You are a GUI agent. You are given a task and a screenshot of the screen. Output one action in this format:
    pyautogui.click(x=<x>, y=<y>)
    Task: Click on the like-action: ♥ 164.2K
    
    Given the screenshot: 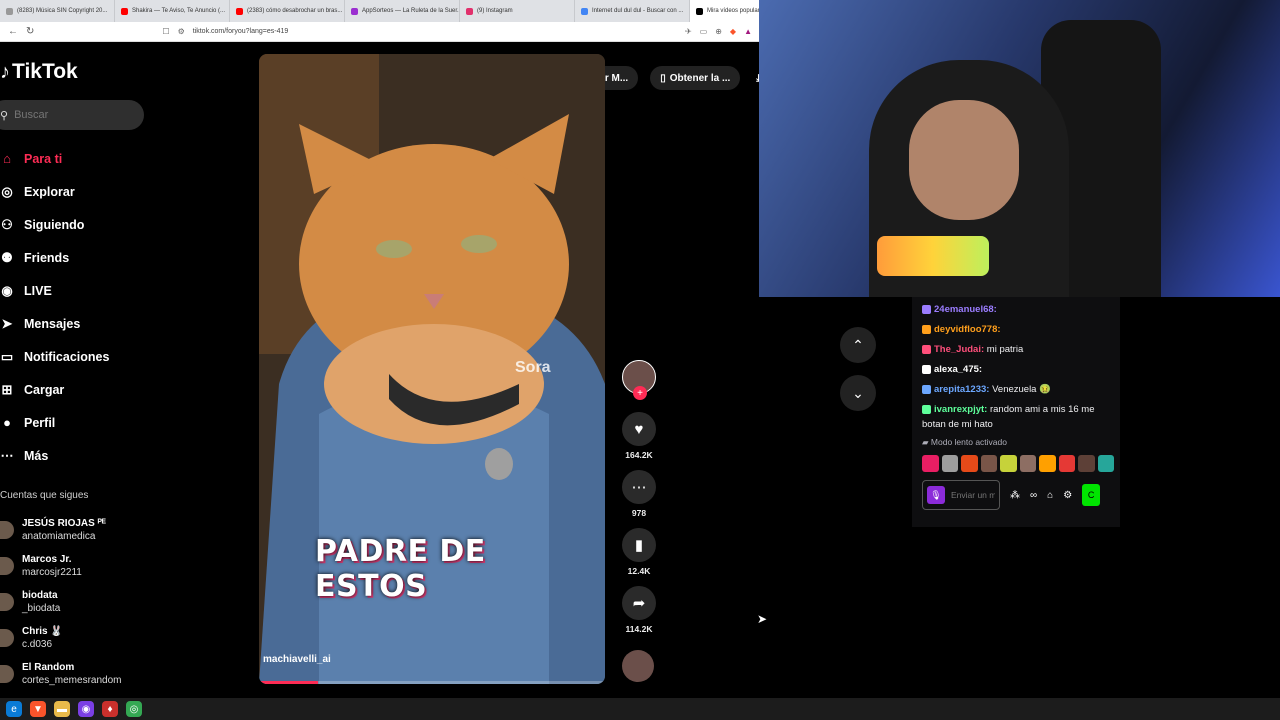 What is the action you would take?
    pyautogui.click(x=639, y=436)
    